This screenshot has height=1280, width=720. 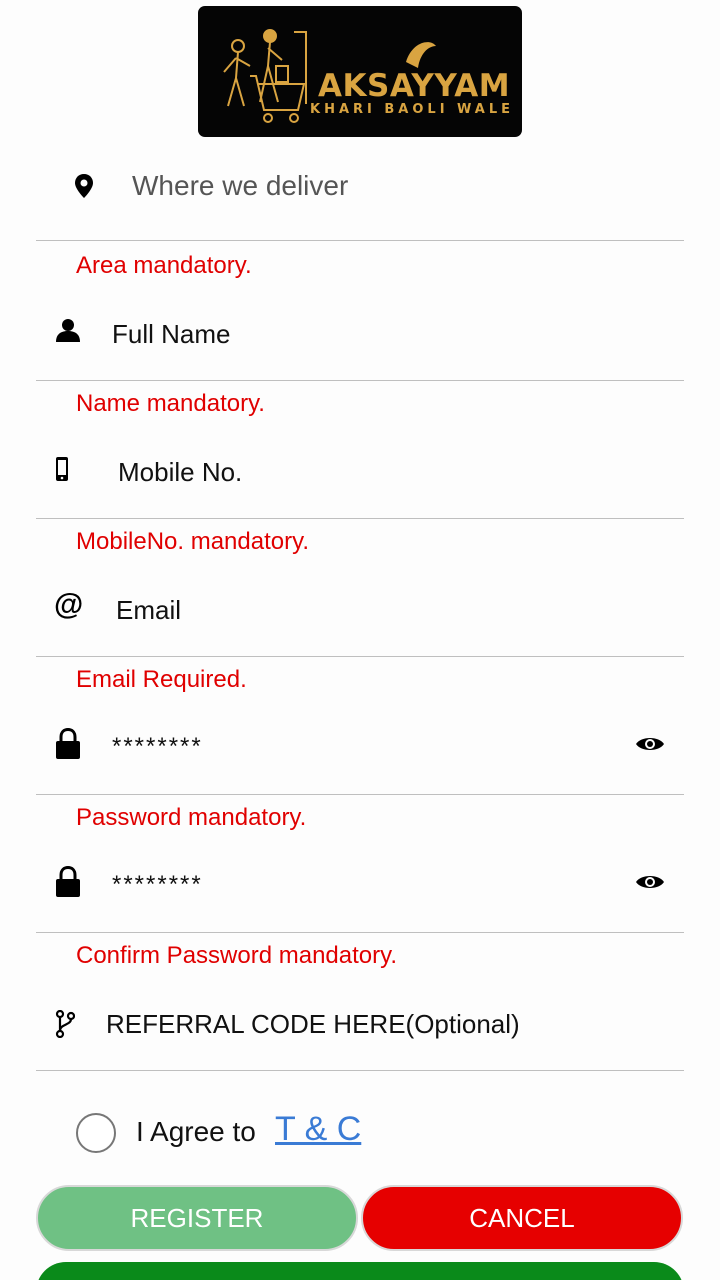 What do you see at coordinates (68, 330) in the screenshot?
I see `person-icon` at bounding box center [68, 330].